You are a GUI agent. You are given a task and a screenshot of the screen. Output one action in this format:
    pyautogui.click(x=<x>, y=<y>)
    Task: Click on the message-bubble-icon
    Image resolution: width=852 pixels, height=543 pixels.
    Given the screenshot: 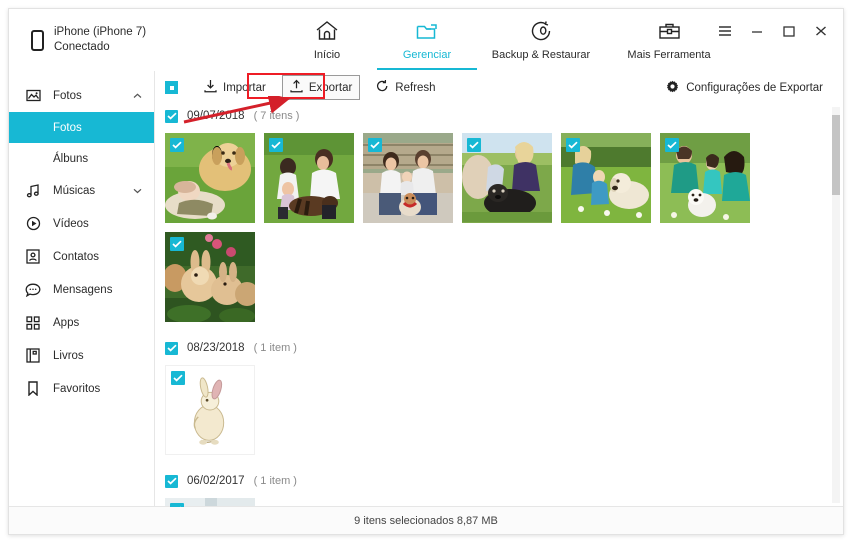 What is the action you would take?
    pyautogui.click(x=33, y=290)
    